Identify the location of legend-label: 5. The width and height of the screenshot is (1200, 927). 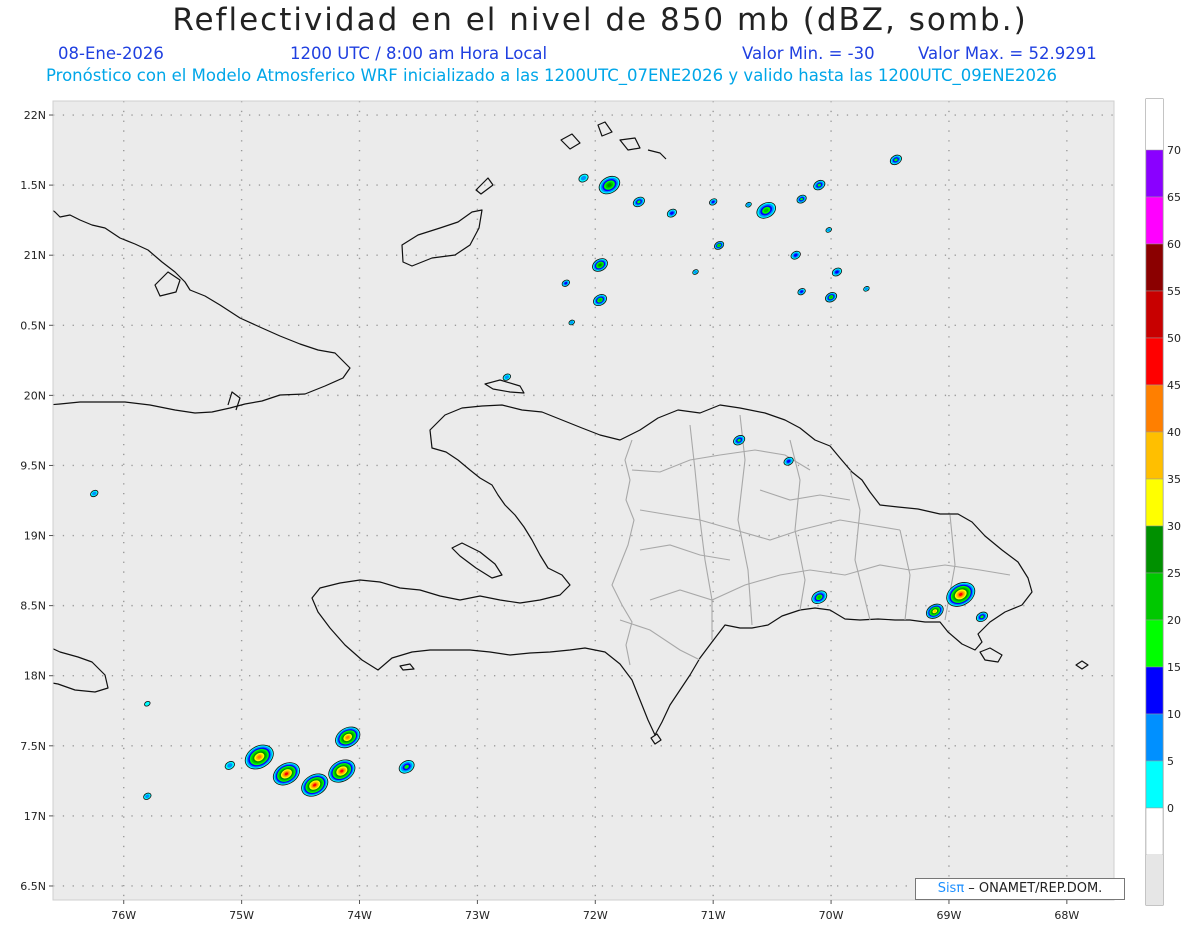
(1170, 761).